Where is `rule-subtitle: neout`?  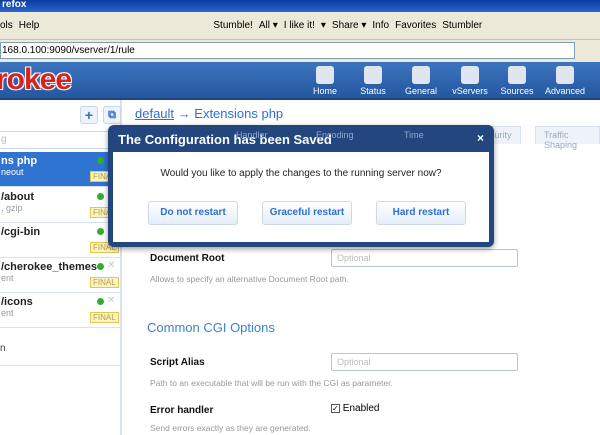 rule-subtitle: neout is located at coordinates (12, 172).